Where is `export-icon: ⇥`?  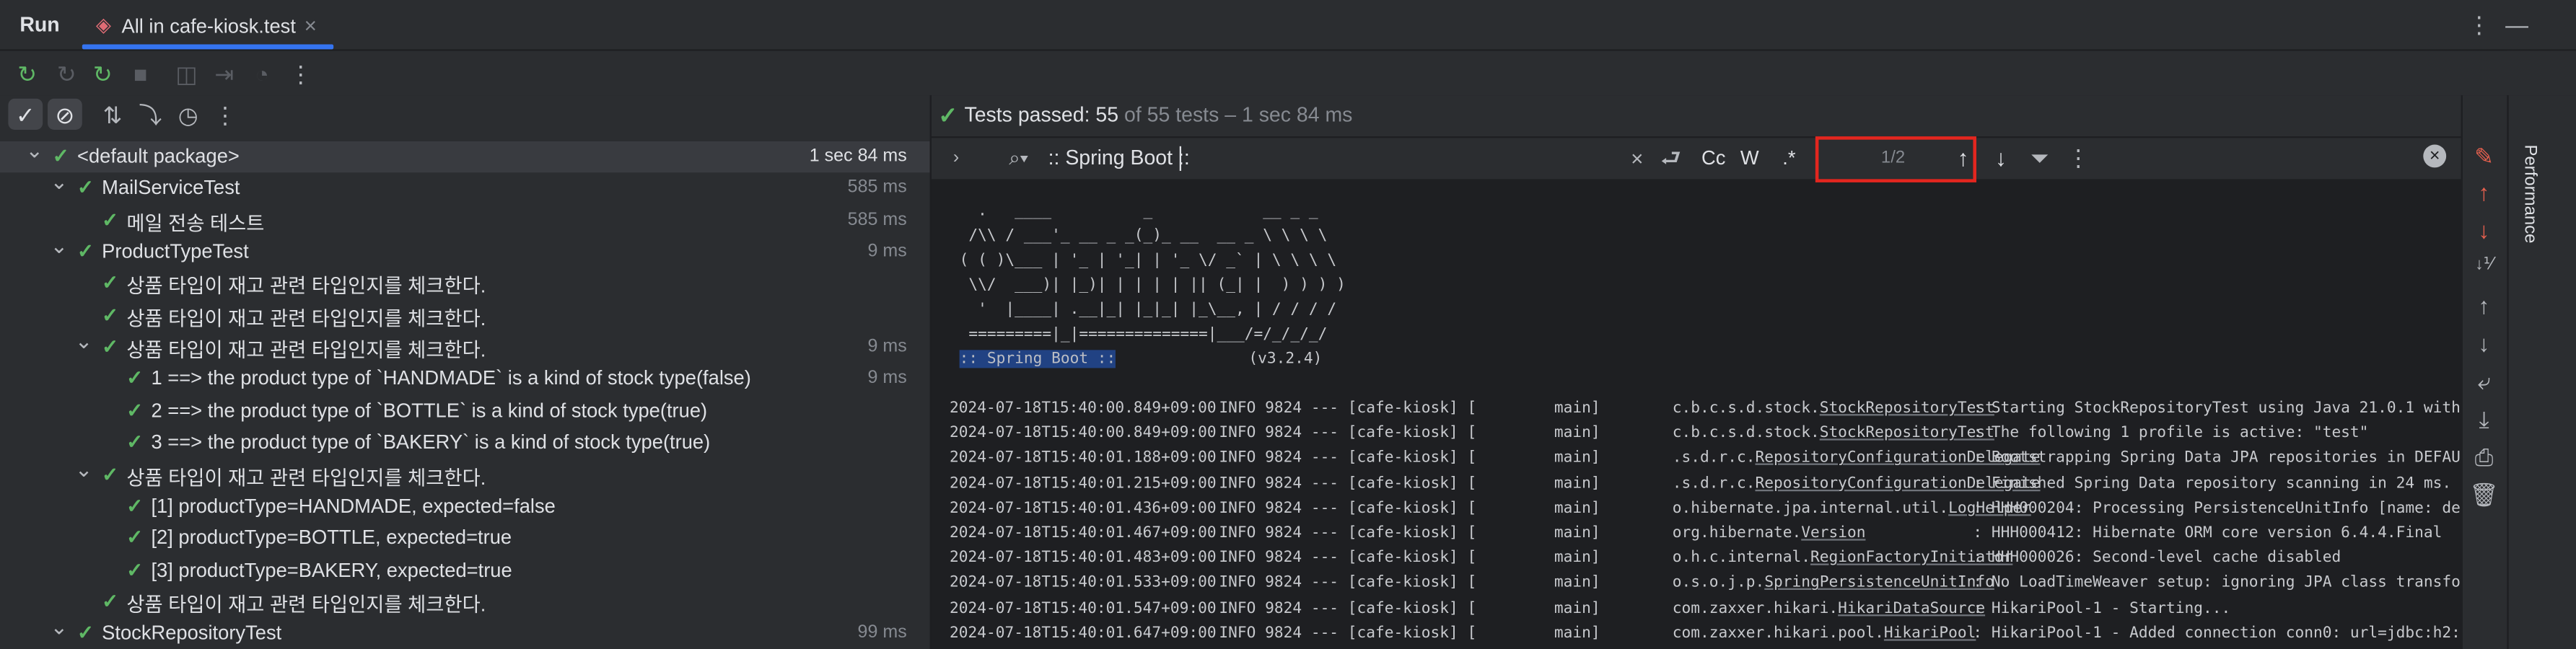
export-icon: ⇥ is located at coordinates (225, 73).